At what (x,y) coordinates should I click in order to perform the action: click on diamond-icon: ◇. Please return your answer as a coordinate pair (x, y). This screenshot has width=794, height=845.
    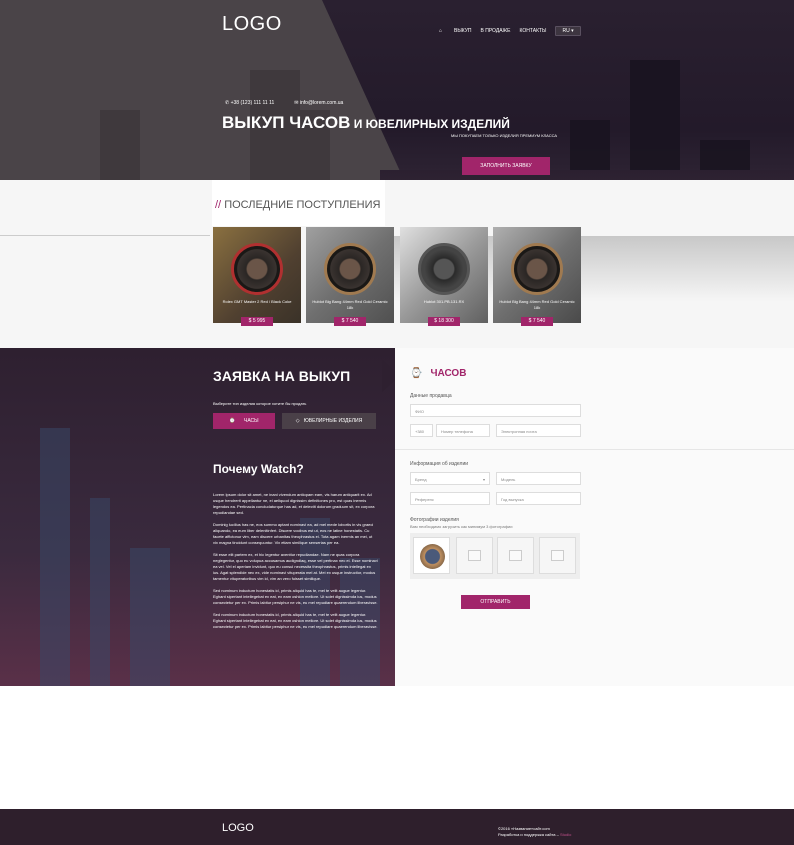
    Looking at the image, I should click on (297, 421).